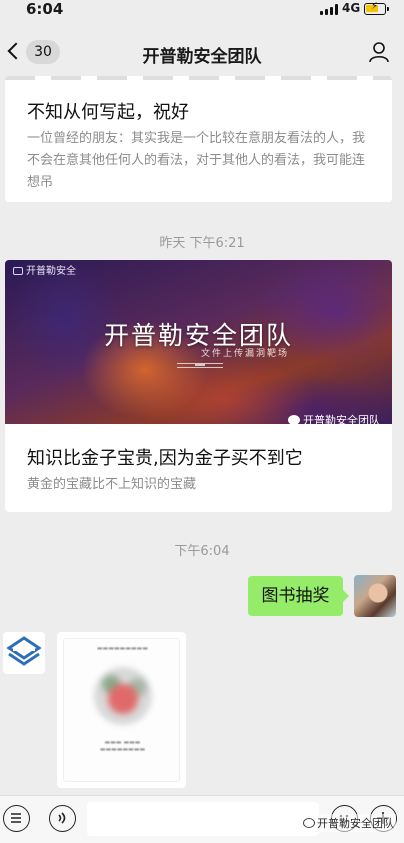 The height and width of the screenshot is (843, 404). I want to click on article-title: 不知从何写起，祝好, so click(108, 112).